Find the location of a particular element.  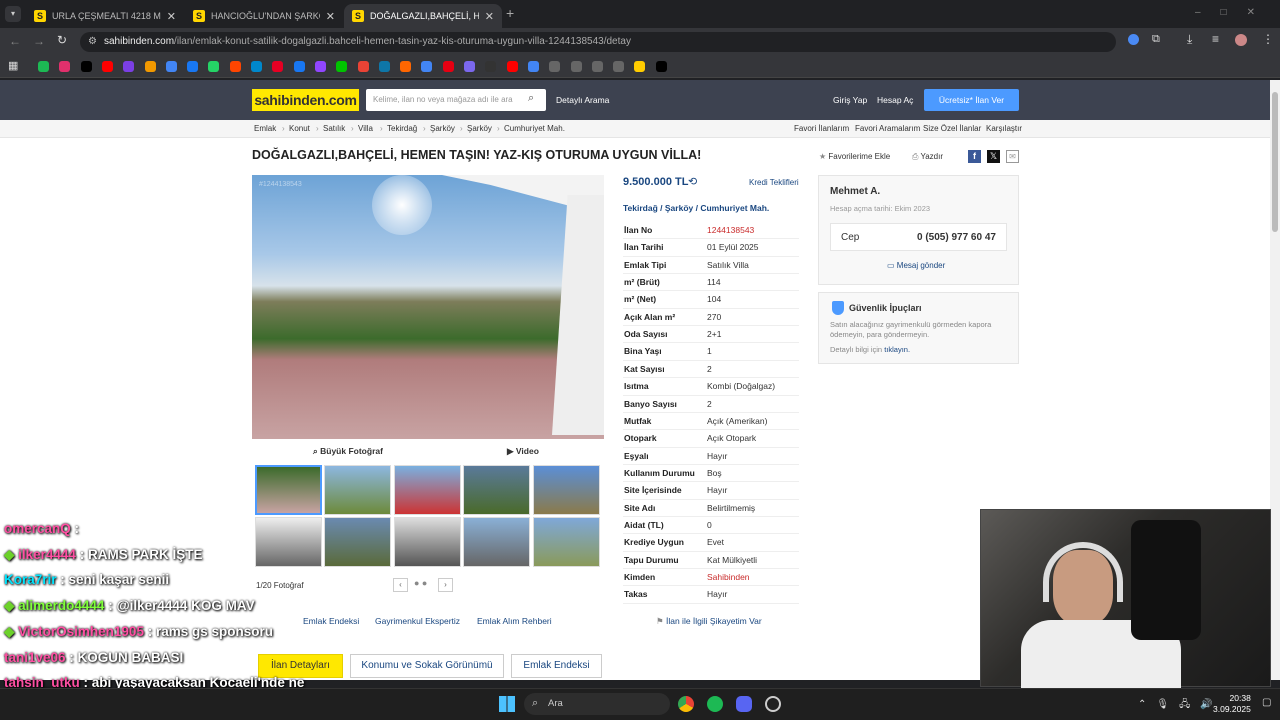

puzzle-icon: ⧉ is located at coordinates (1156, 39).